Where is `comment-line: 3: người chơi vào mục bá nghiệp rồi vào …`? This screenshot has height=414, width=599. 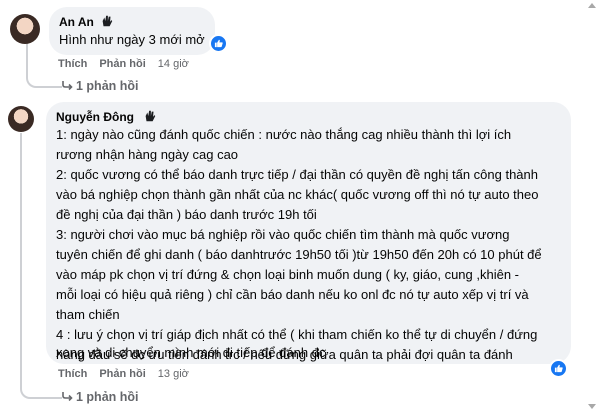 comment-line: 3: người chơi vào mục bá nghiệp rồi vào … is located at coordinates (283, 234).